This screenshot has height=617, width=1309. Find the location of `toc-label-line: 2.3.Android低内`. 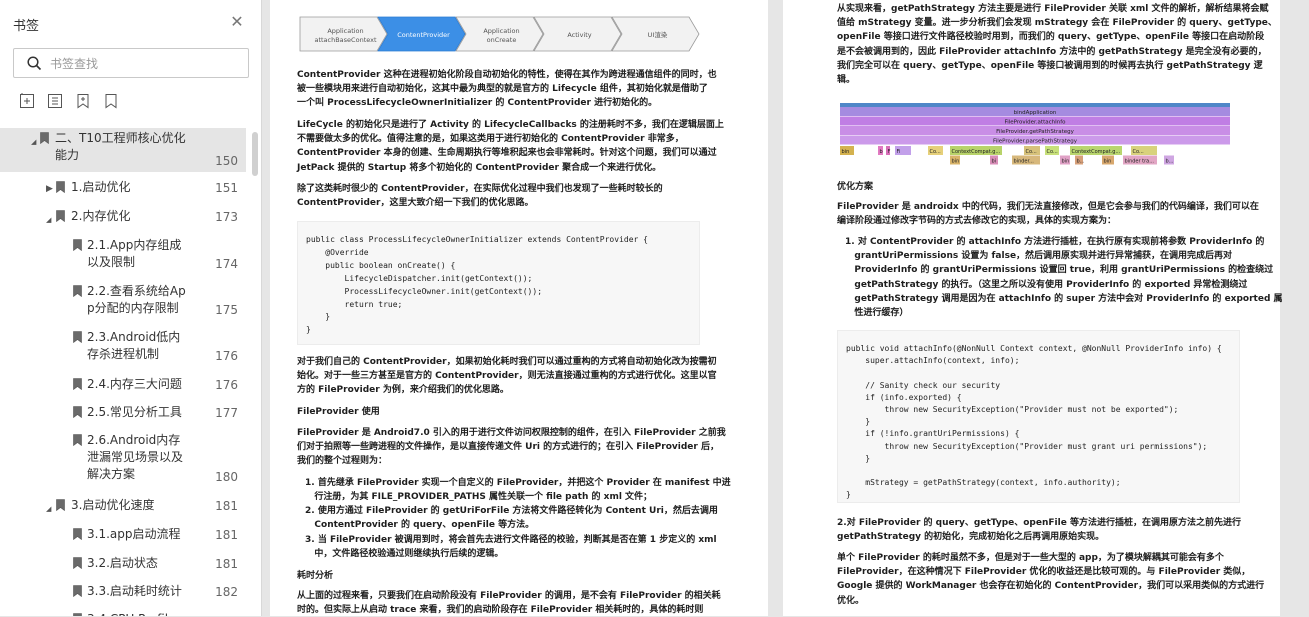

toc-label-line: 2.3.Android低内 is located at coordinates (134, 337).